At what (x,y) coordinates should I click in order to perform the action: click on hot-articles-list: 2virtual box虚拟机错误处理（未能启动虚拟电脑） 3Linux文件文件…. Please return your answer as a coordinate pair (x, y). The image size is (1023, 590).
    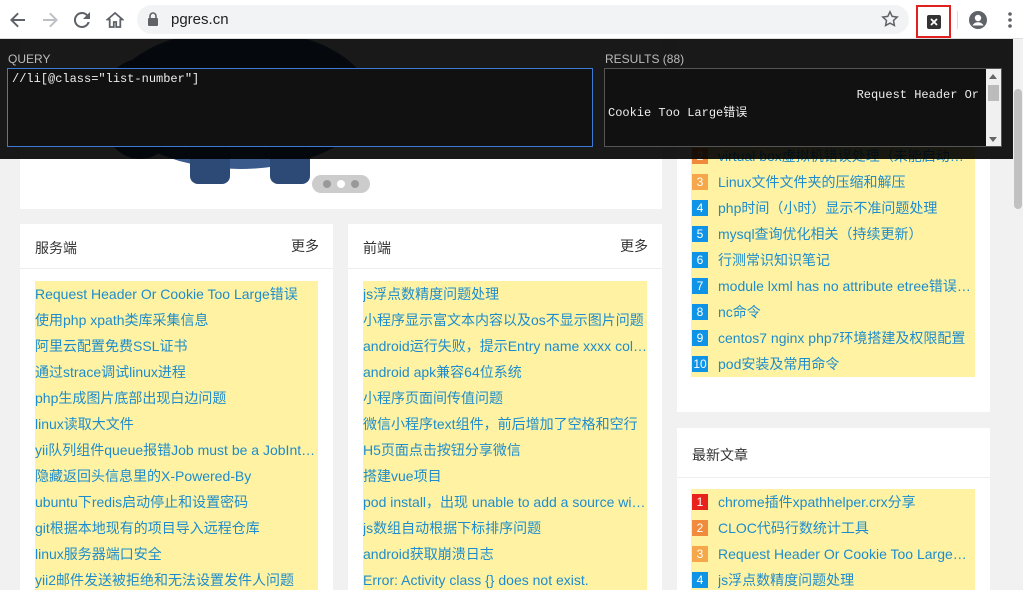
    Looking at the image, I should click on (833, 260).